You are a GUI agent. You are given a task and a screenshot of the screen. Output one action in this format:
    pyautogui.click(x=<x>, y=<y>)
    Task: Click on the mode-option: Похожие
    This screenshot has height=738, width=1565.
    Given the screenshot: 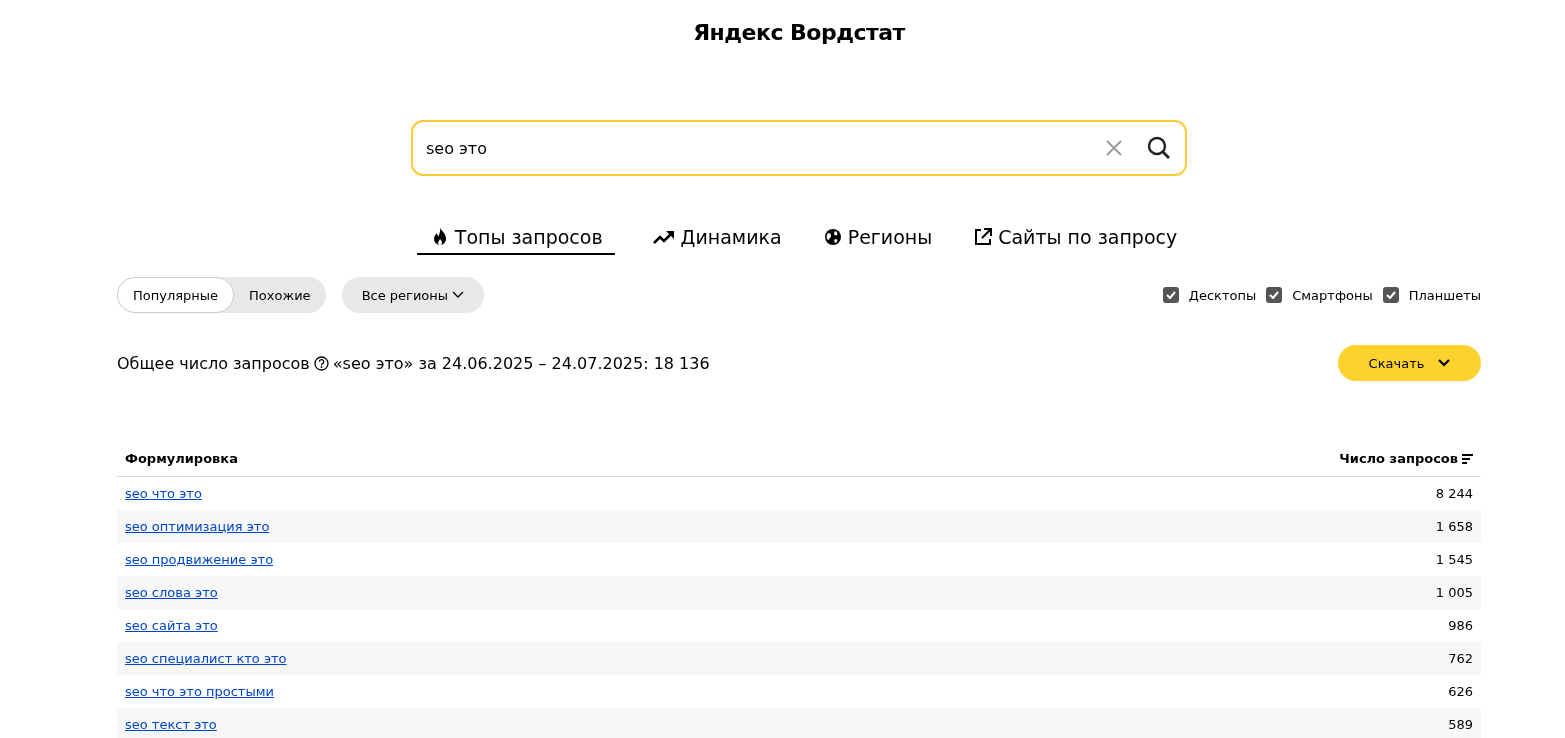 What is the action you would take?
    pyautogui.click(x=280, y=295)
    